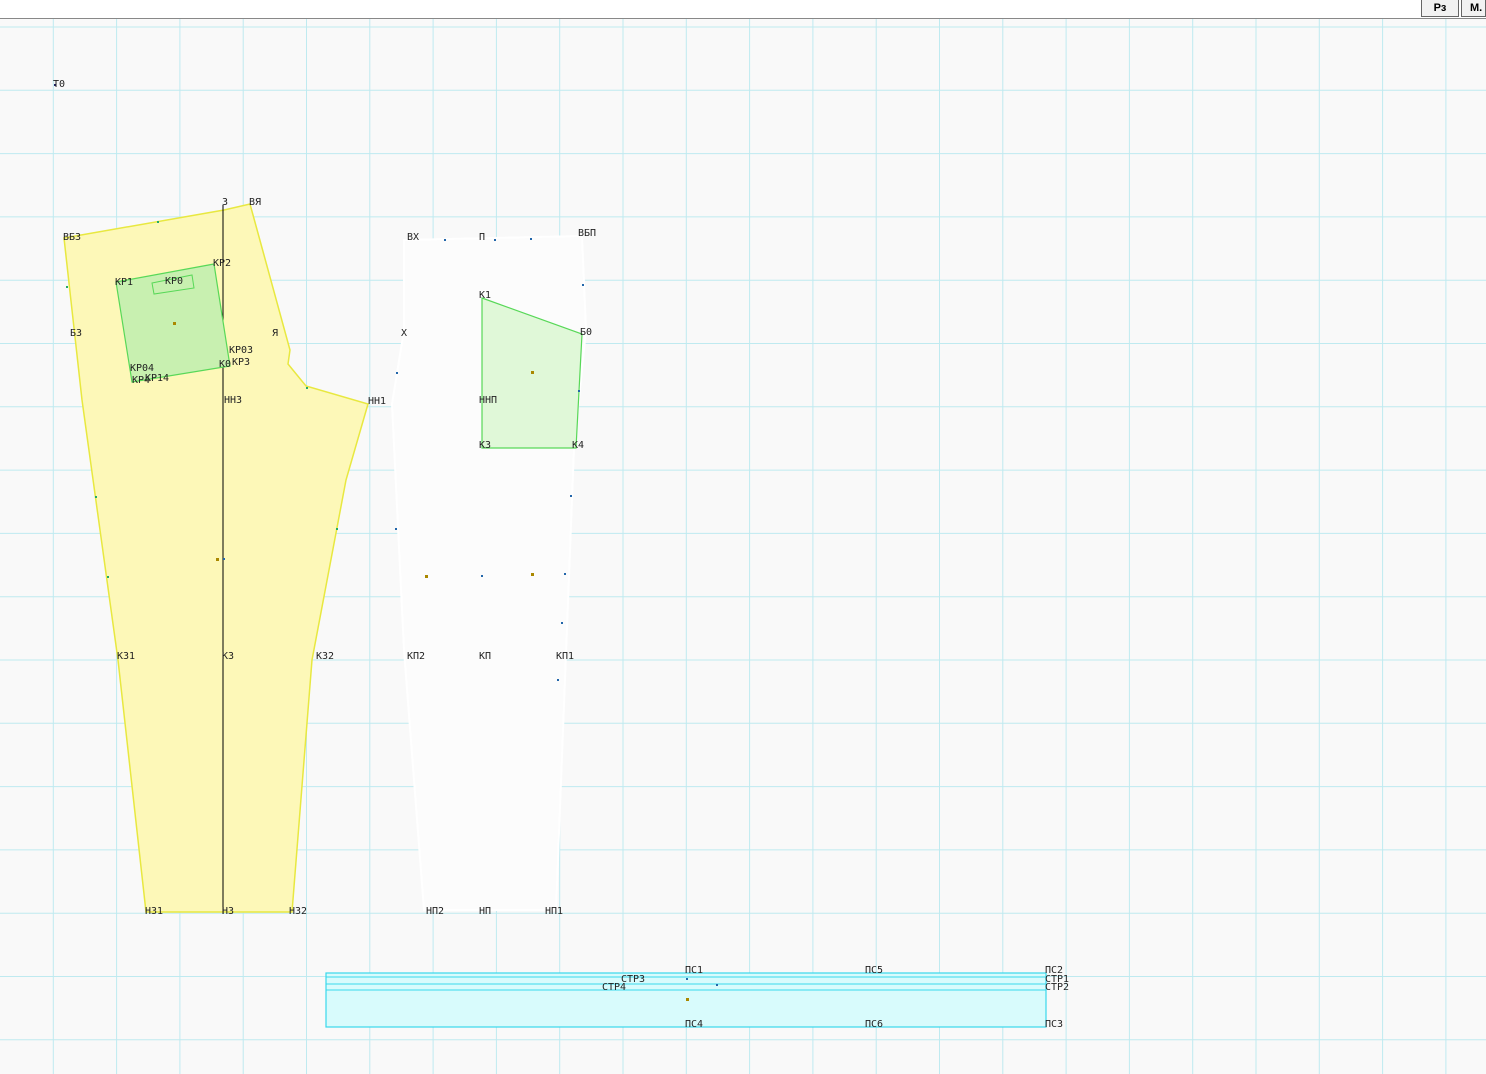  Describe the element at coordinates (485, 911) in the screenshot. I see `point-label-np: НП` at that location.